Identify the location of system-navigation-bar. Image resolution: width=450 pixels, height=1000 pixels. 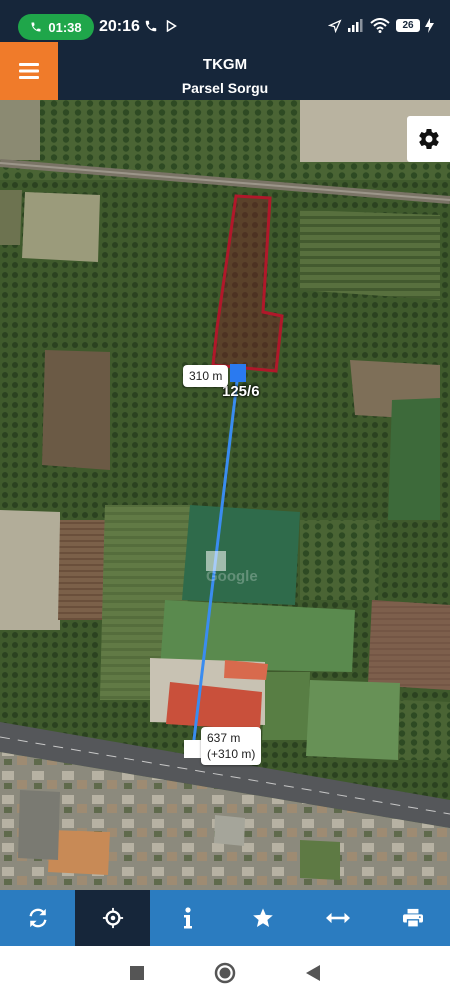
(225, 973).